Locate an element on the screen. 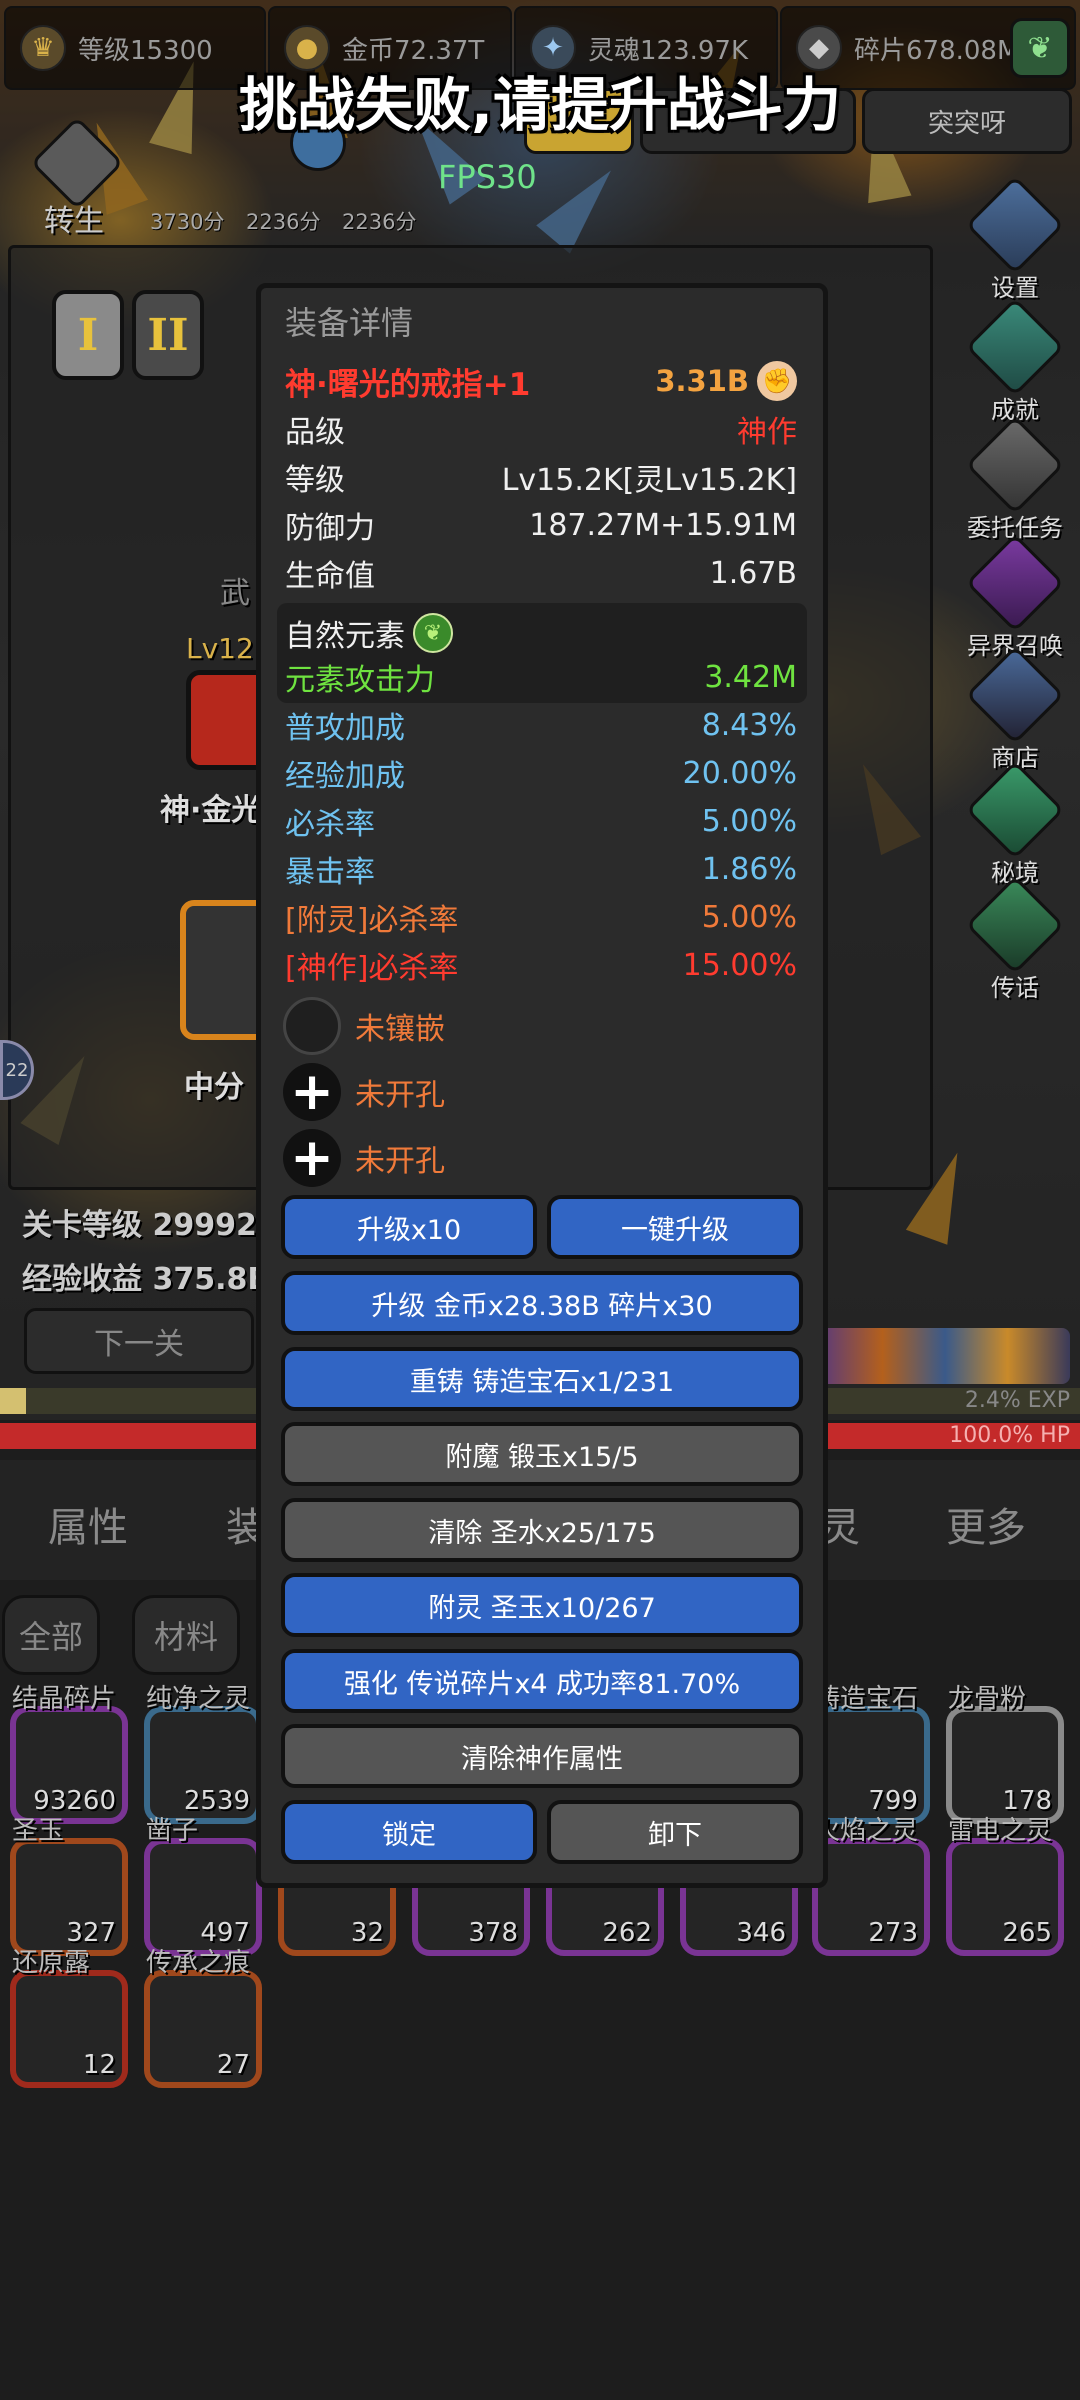 The image size is (1080, 2400). tab-more: 更多 is located at coordinates (986, 1524).